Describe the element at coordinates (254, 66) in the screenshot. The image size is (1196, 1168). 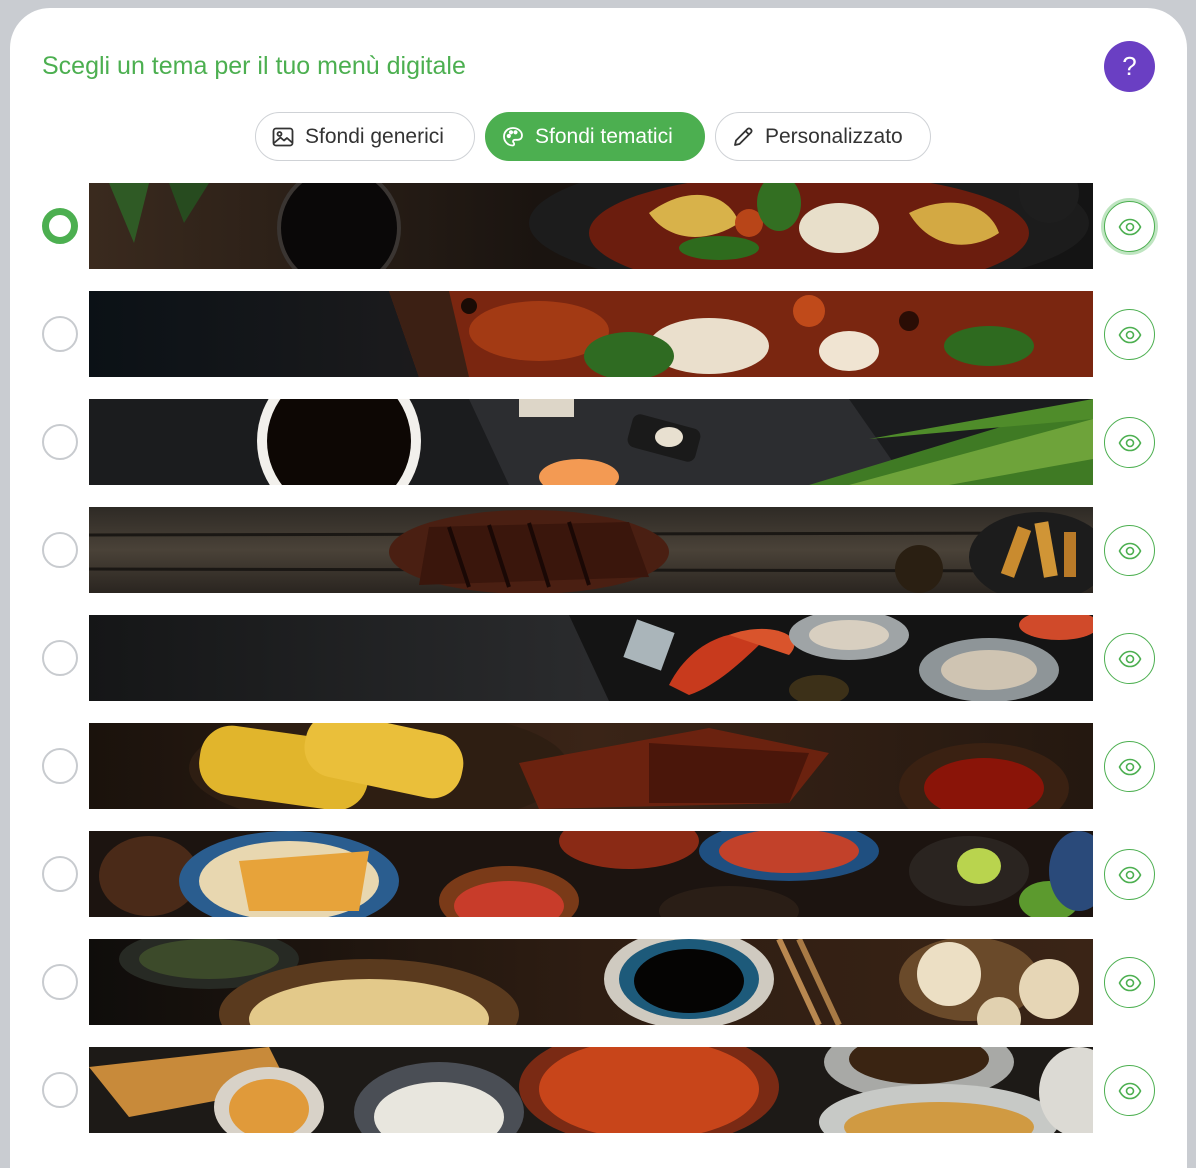
I see `page-title: Scegli un tema per il tuo menù digitale` at that location.